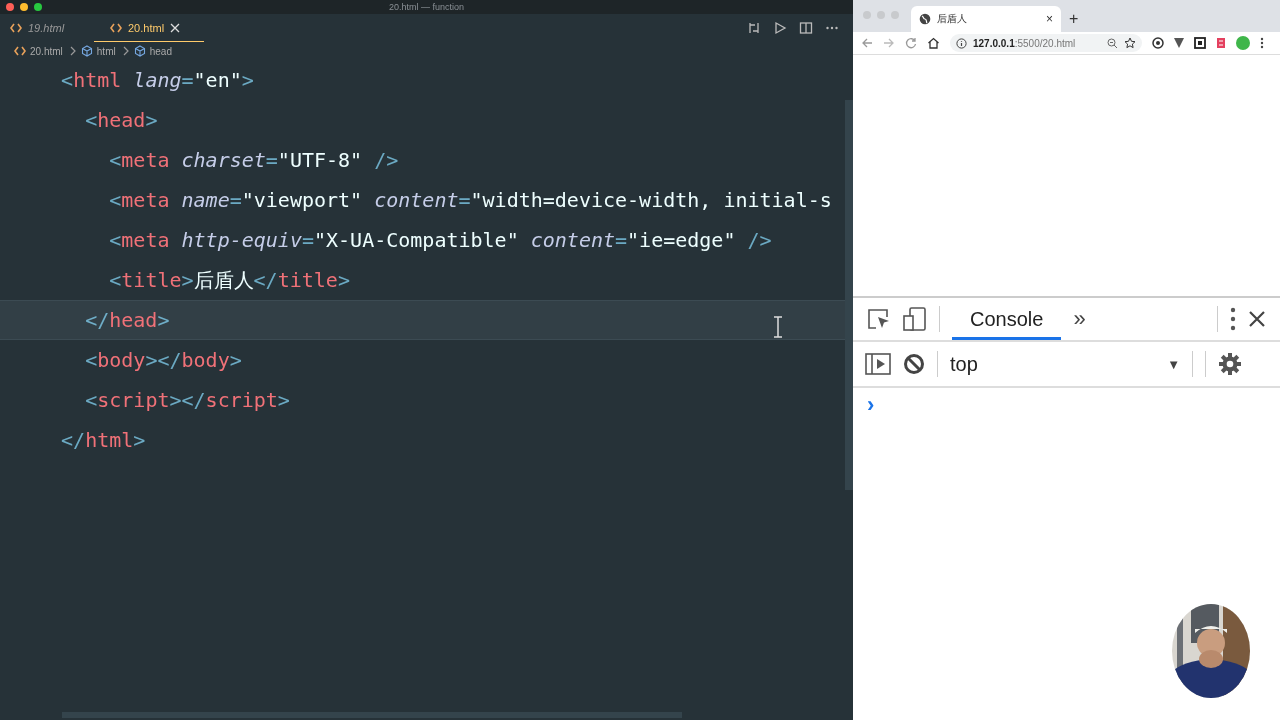 Image resolution: width=1280 pixels, height=720 pixels. I want to click on compare-icon, so click(754, 28).